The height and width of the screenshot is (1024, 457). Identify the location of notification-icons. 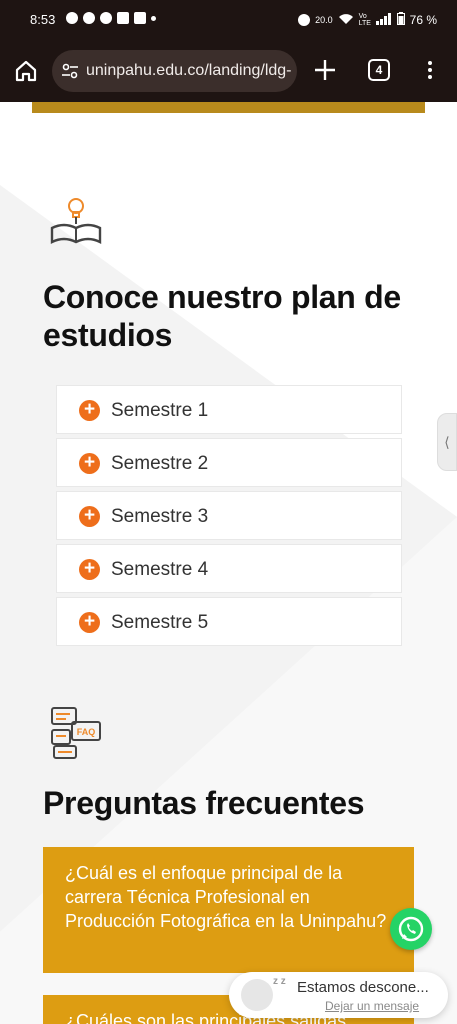
(111, 18).